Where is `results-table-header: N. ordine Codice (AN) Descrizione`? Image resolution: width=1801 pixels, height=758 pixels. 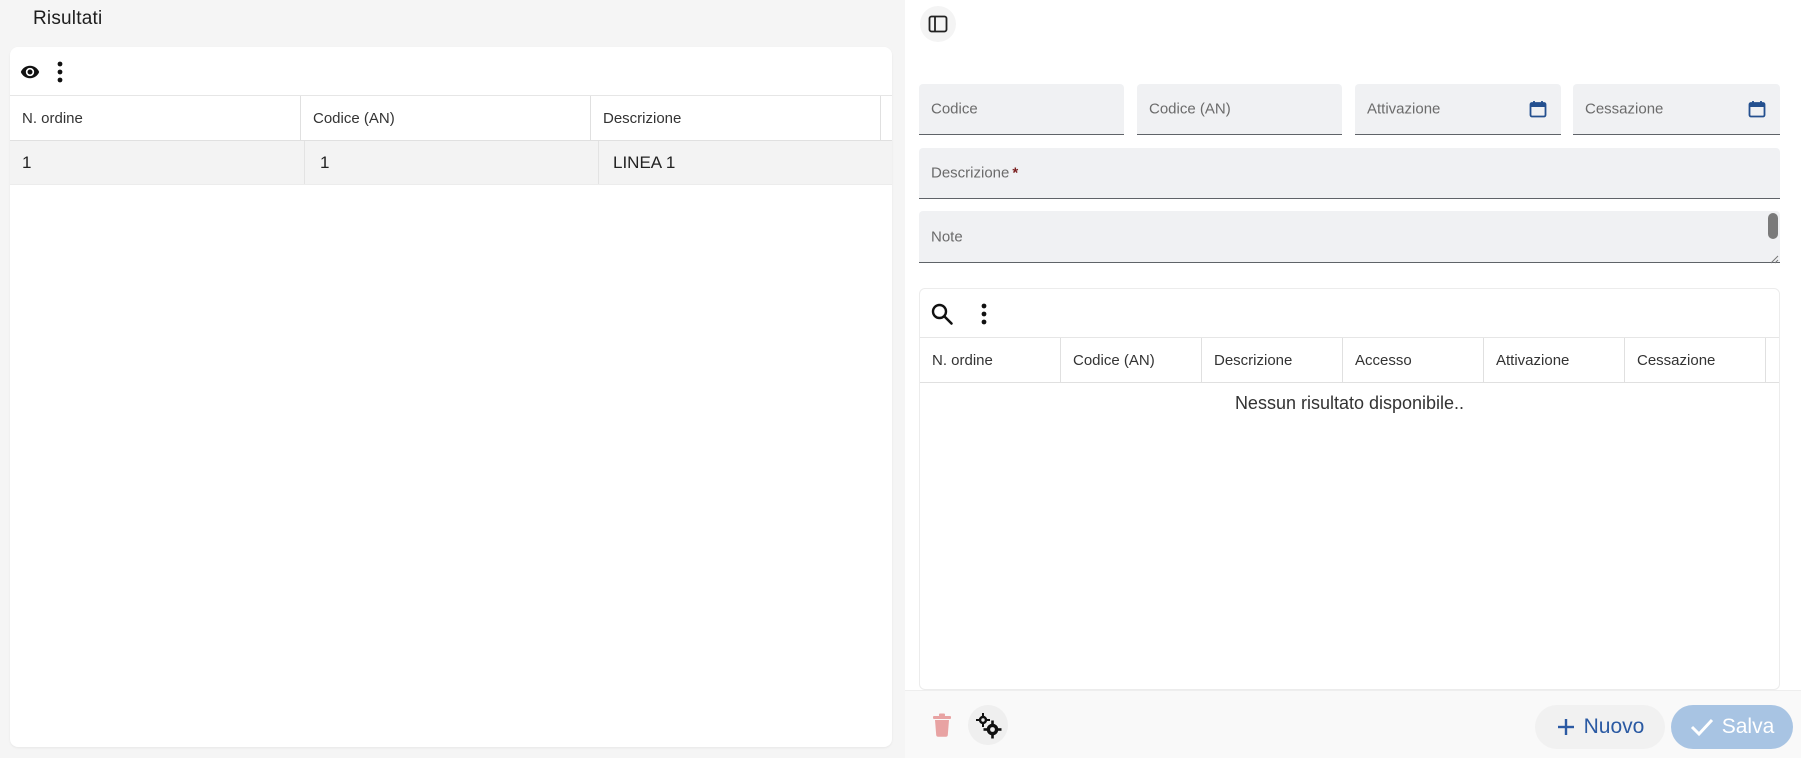
results-table-header: N. ordine Codice (AN) Descrizione is located at coordinates (451, 118).